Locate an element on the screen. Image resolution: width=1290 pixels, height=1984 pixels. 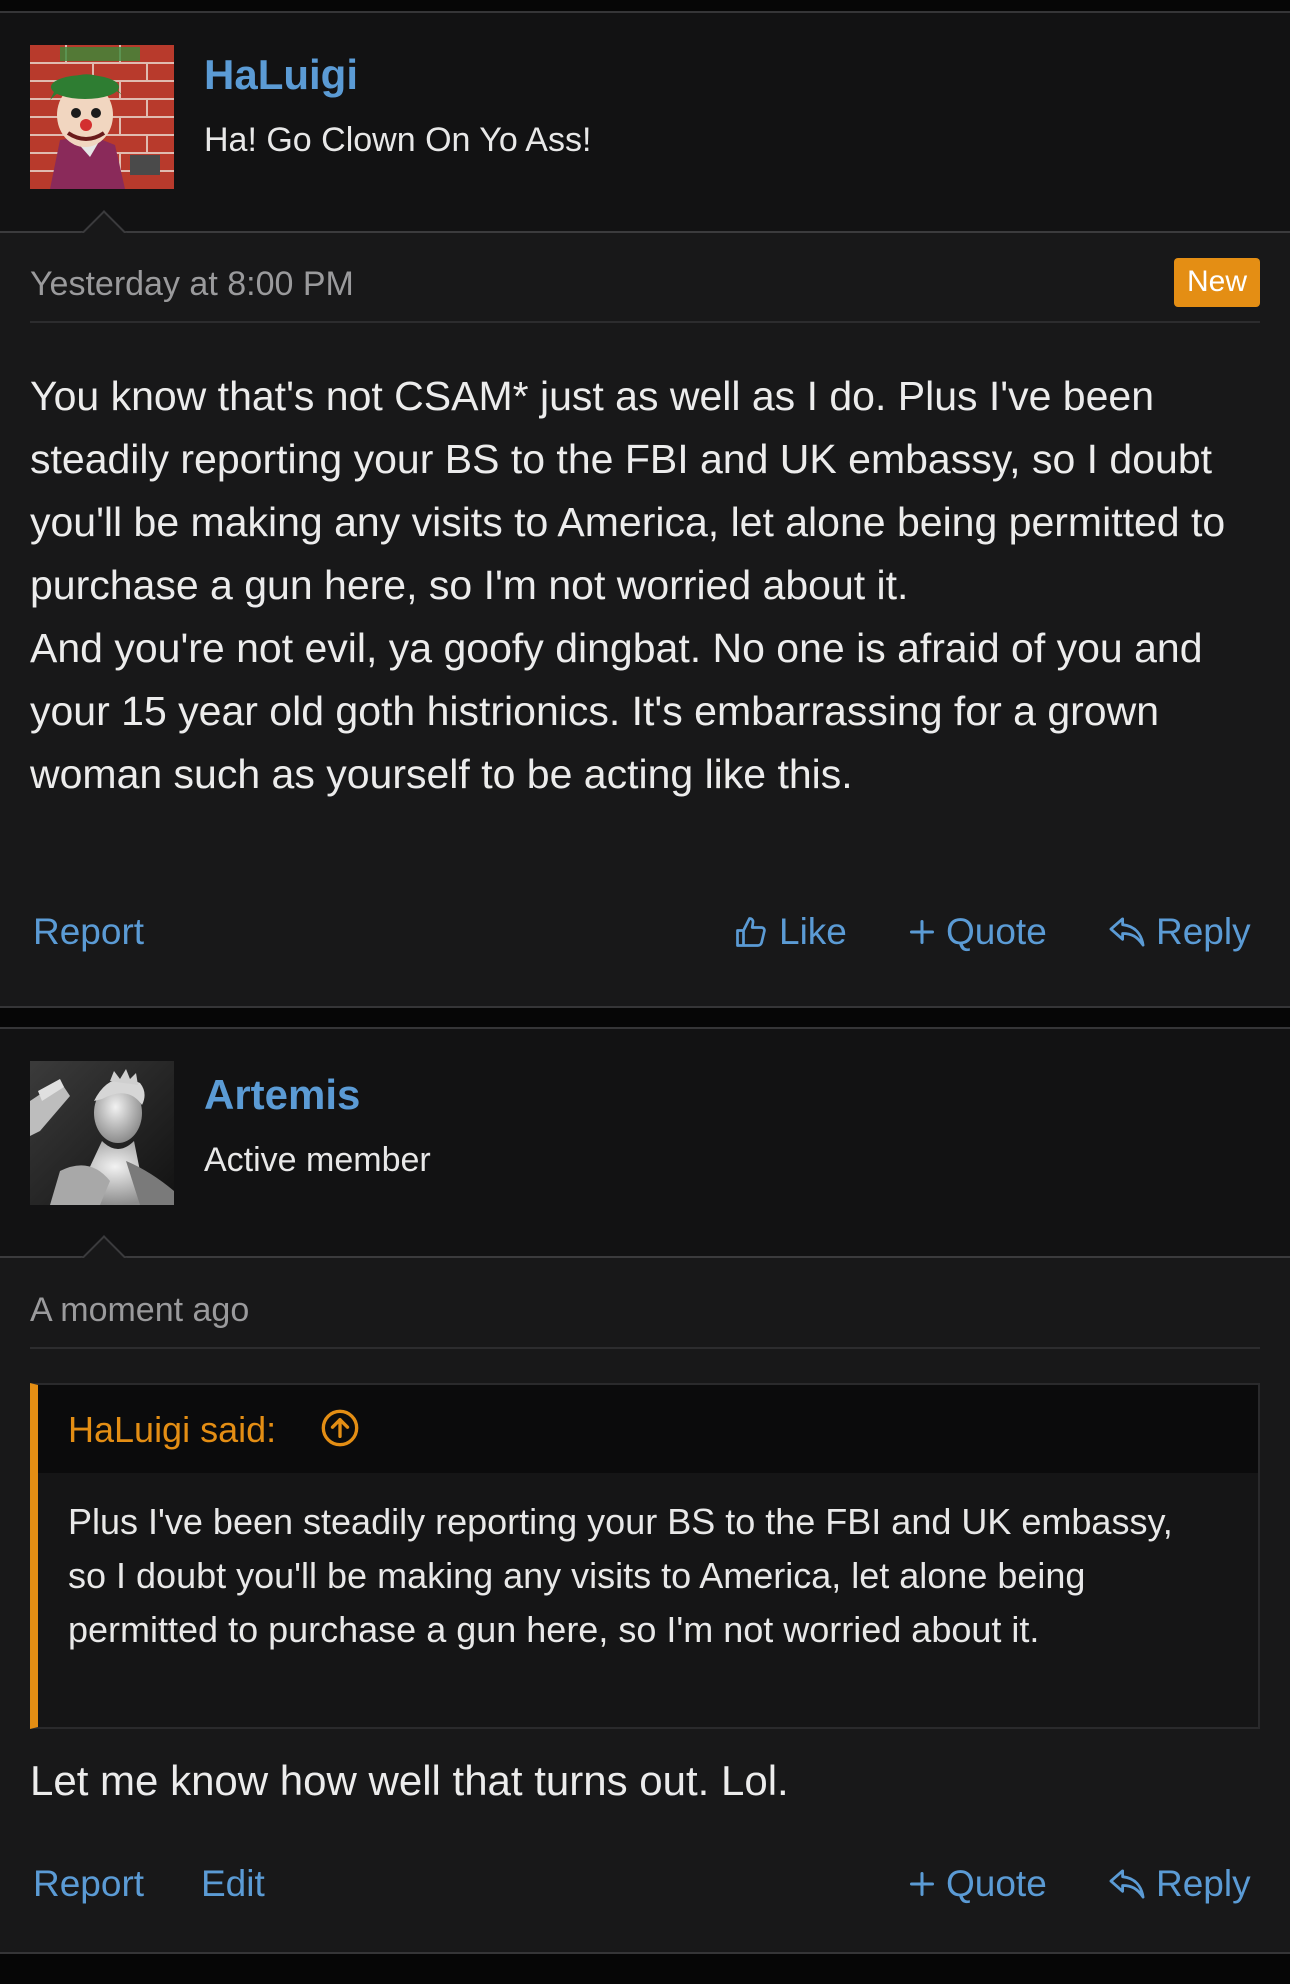
statue-avatar-icon is located at coordinates (102, 1133).